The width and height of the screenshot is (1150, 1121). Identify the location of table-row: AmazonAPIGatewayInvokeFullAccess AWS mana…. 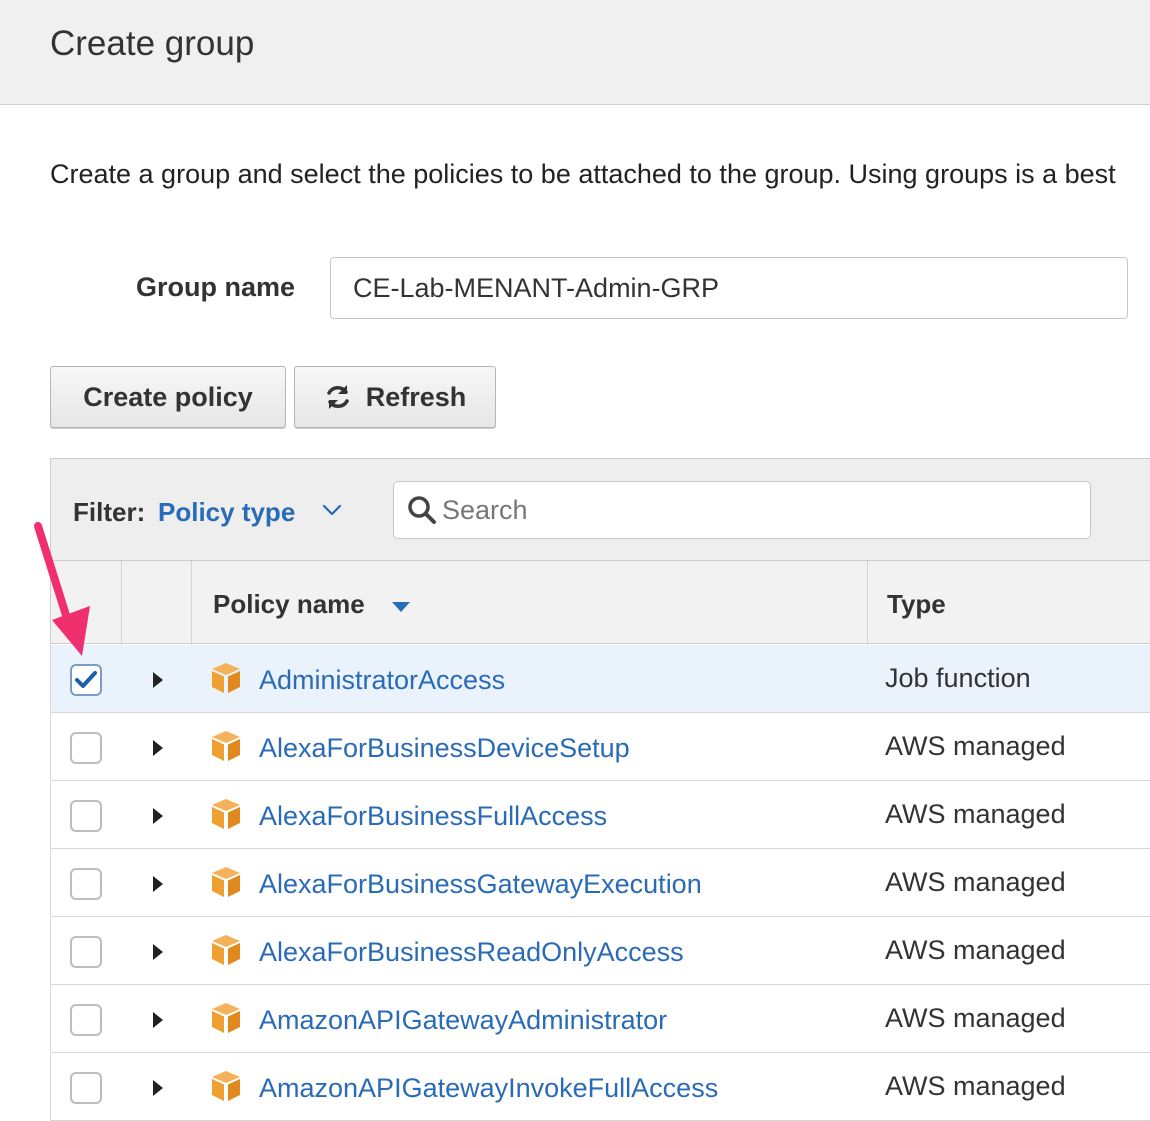
(600, 1087).